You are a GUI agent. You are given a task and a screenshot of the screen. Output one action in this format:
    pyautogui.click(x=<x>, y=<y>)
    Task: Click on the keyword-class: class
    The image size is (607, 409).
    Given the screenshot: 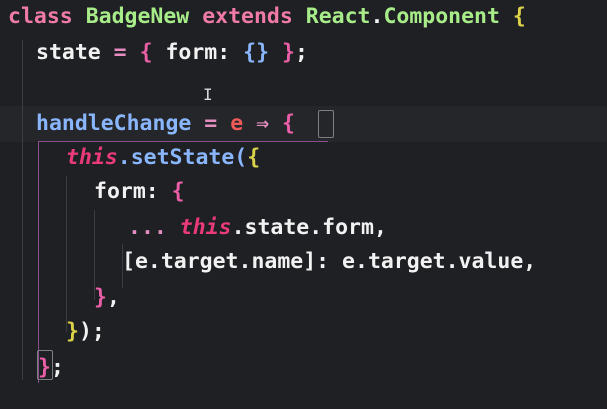 What is the action you would take?
    pyautogui.click(x=40, y=16)
    